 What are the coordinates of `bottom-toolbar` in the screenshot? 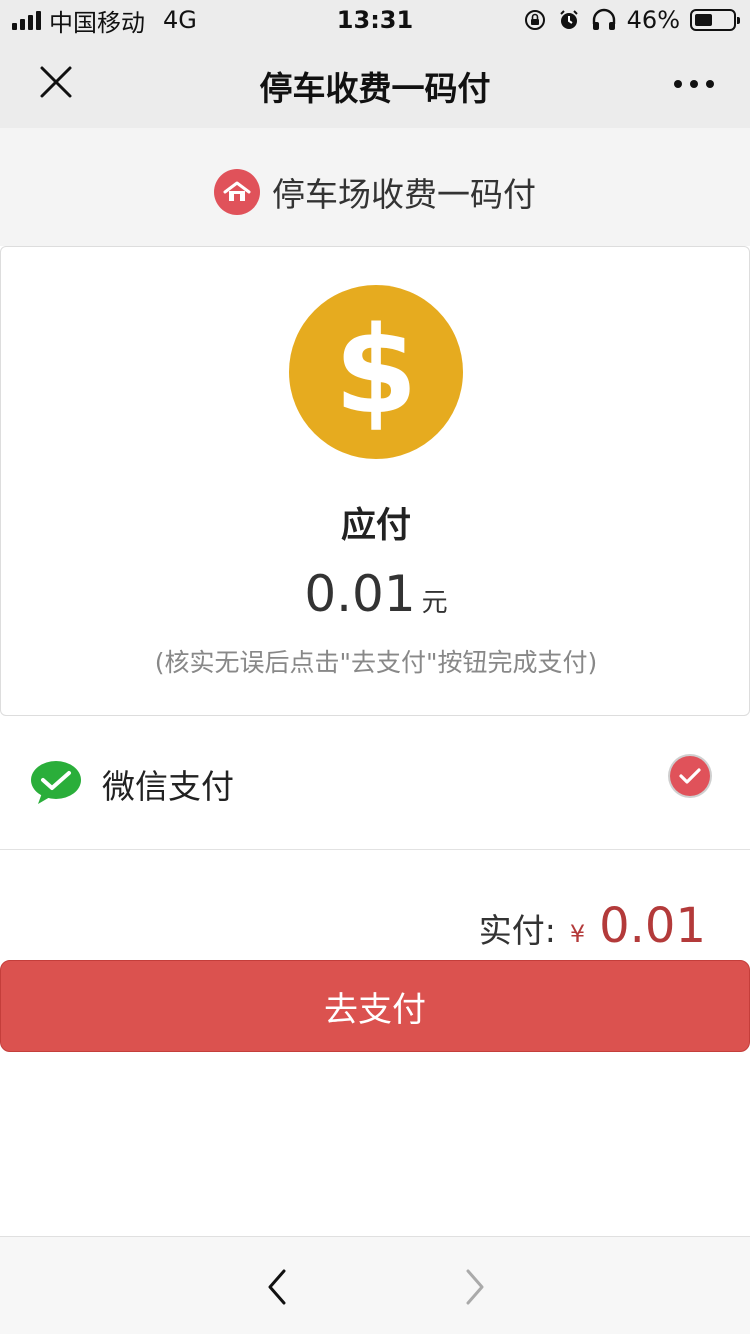 It's located at (375, 1285).